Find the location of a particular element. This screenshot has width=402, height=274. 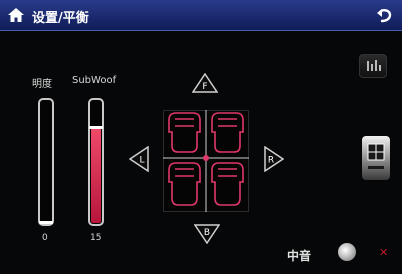

subwoofer-slider is located at coordinates (96, 162).